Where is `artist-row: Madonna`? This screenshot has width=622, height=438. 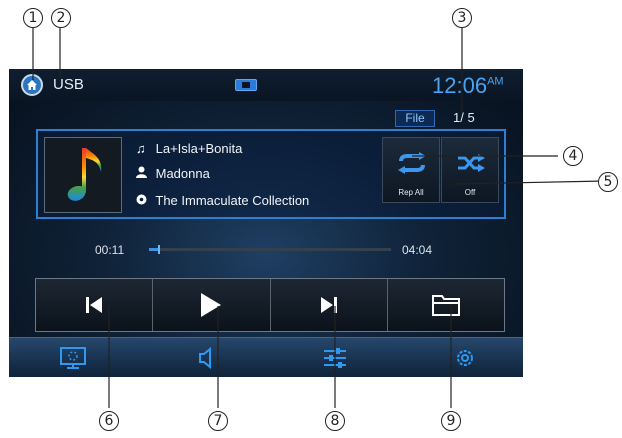 artist-row: Madonna is located at coordinates (173, 176).